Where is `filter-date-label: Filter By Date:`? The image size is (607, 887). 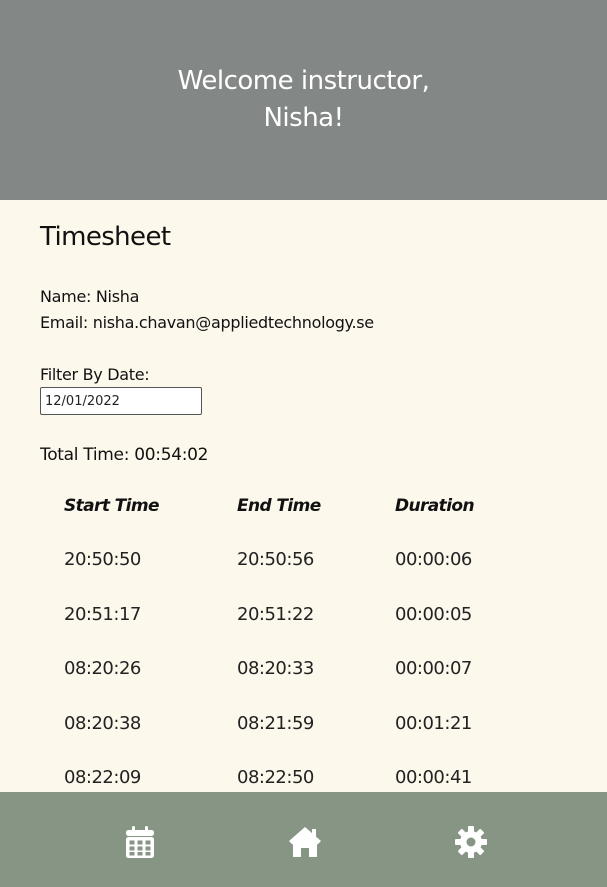
filter-date-label: Filter By Date: is located at coordinates (95, 374).